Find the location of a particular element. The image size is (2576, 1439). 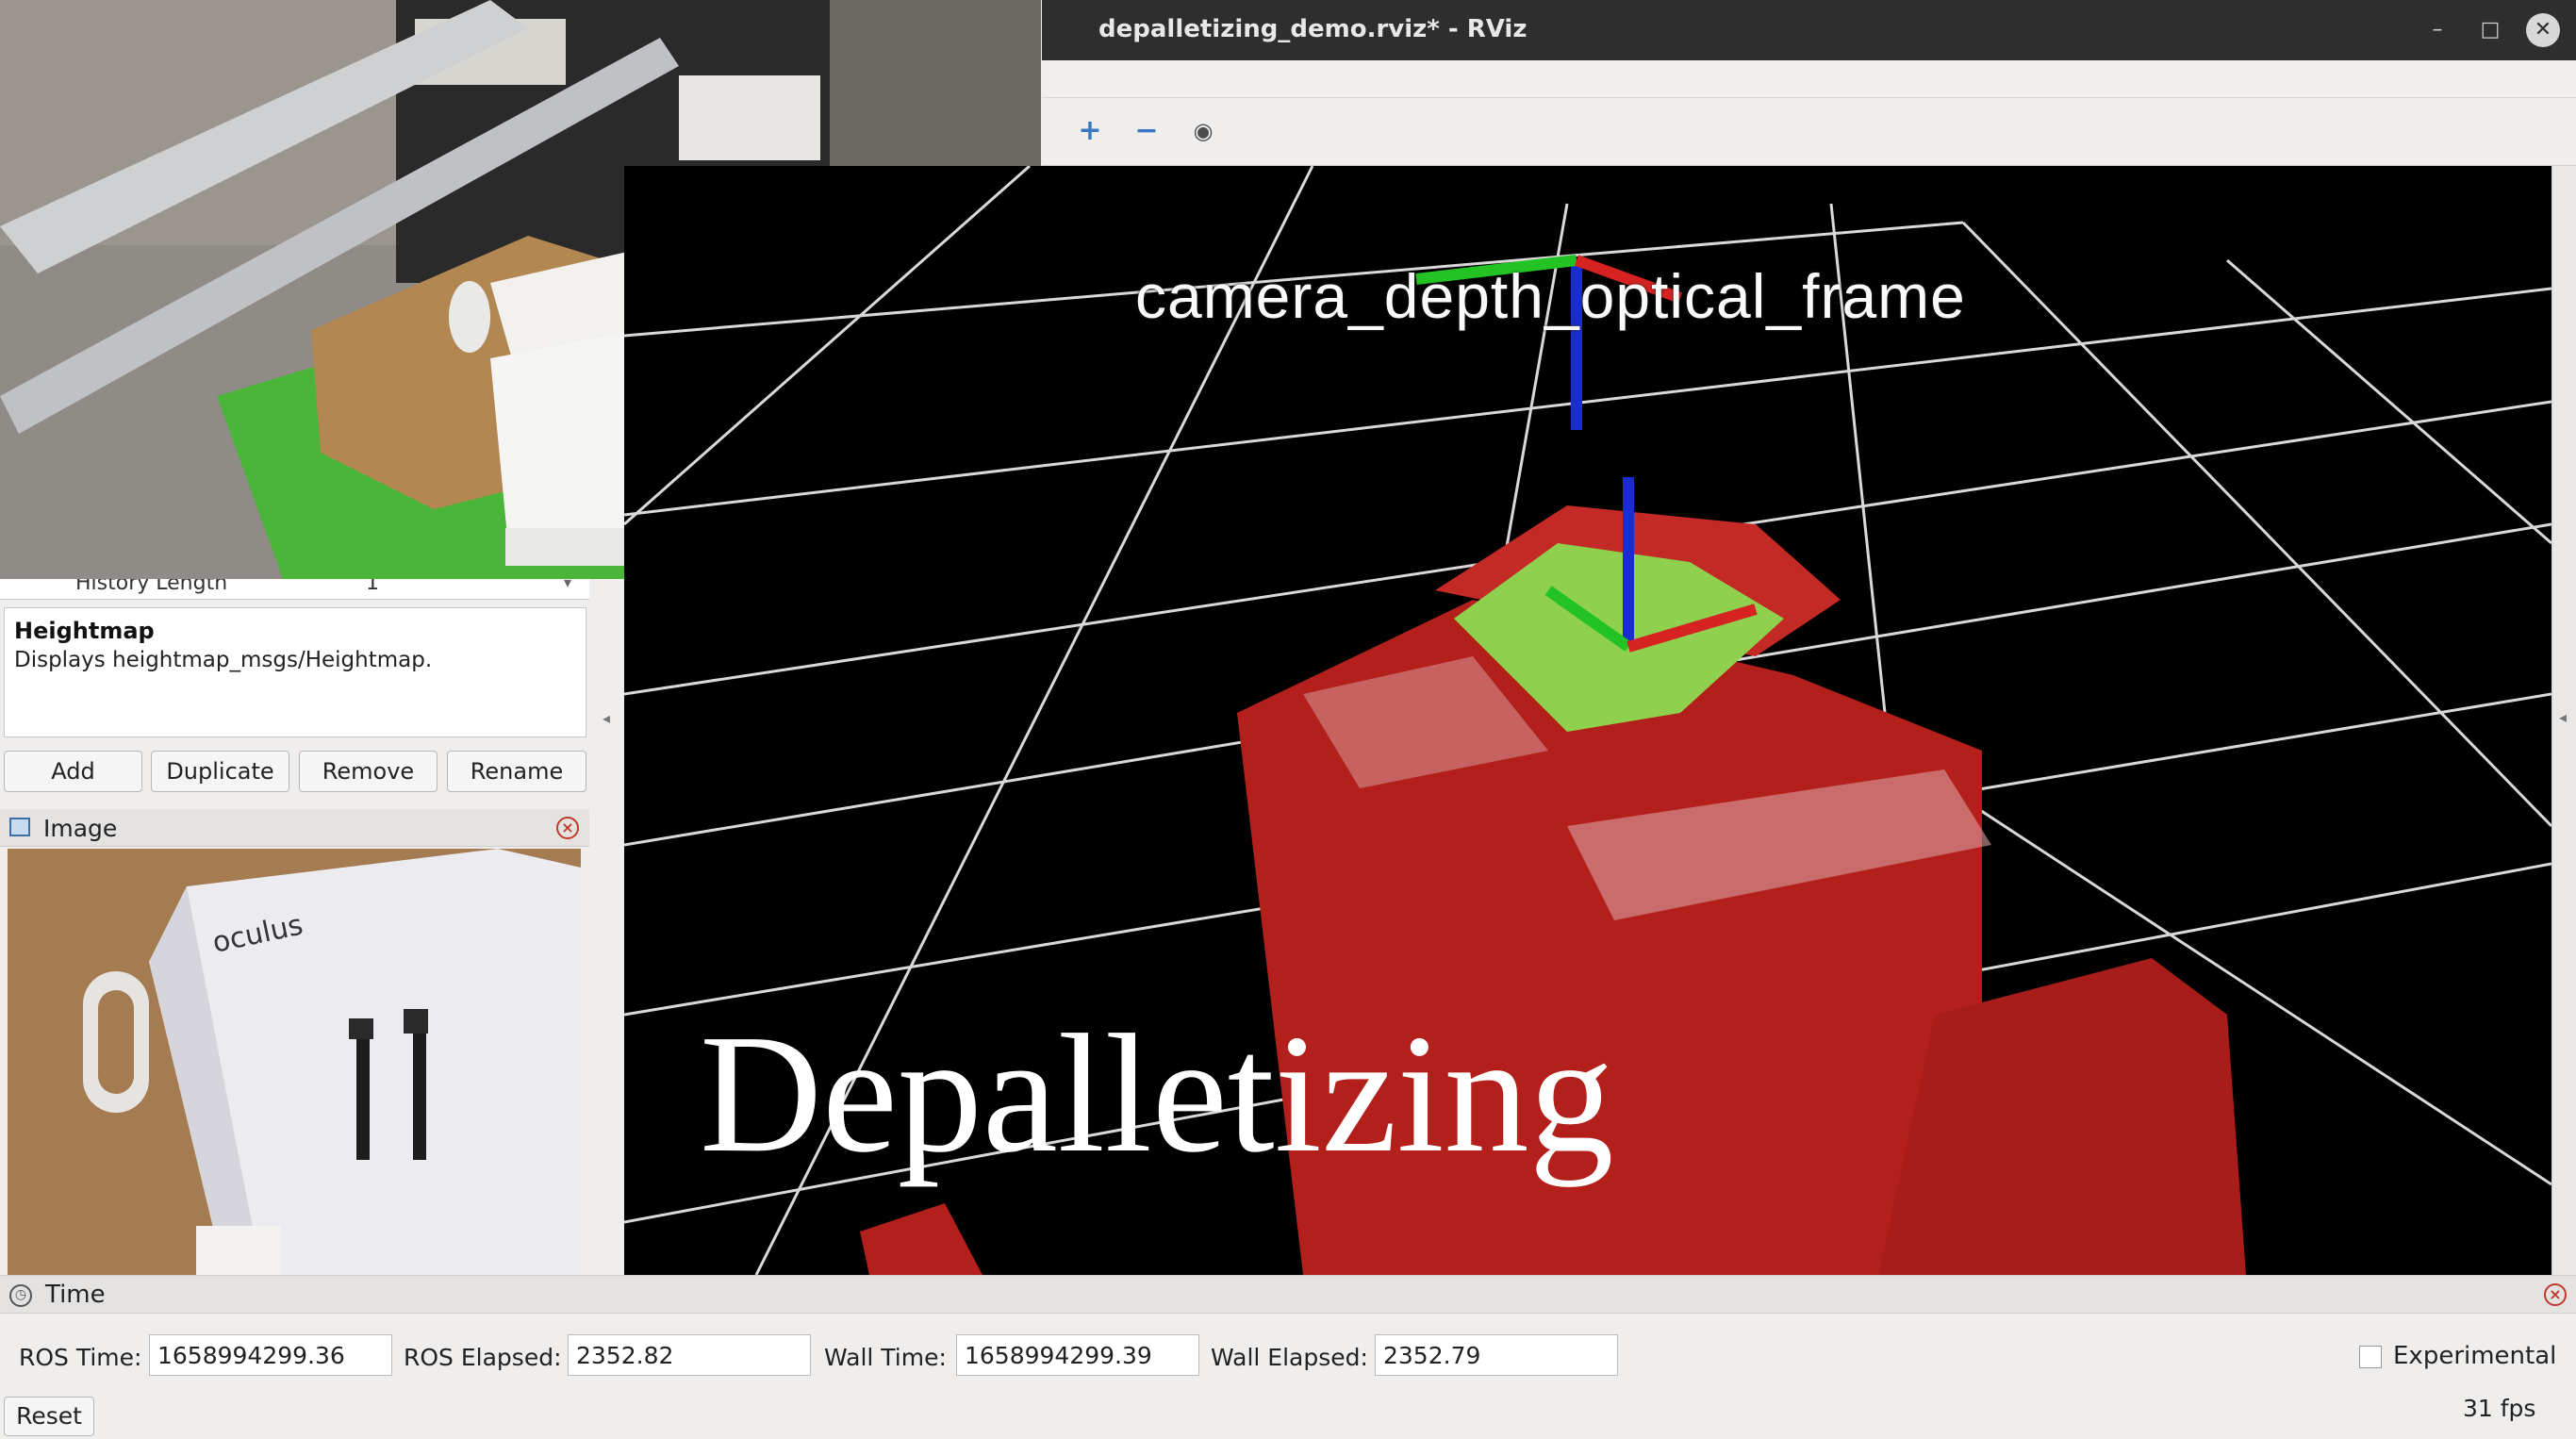

zoom-out-icon: − is located at coordinates (1146, 132).